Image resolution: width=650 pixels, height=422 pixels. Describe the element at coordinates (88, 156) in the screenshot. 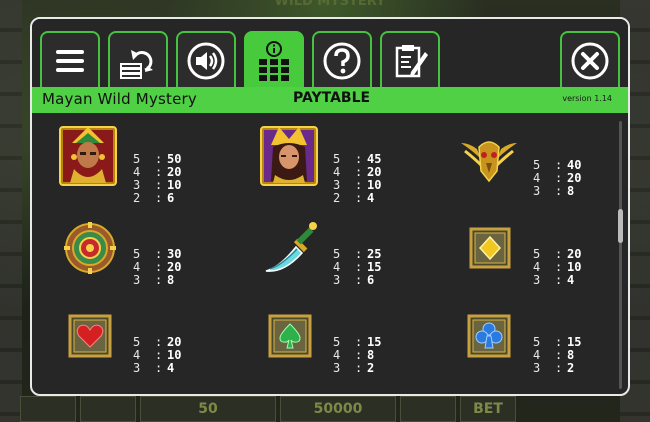

I see `mayan-warrior-icon` at that location.